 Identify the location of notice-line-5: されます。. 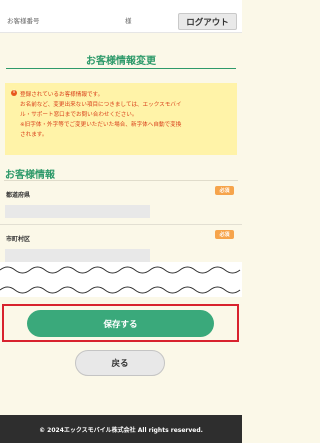
(34, 135).